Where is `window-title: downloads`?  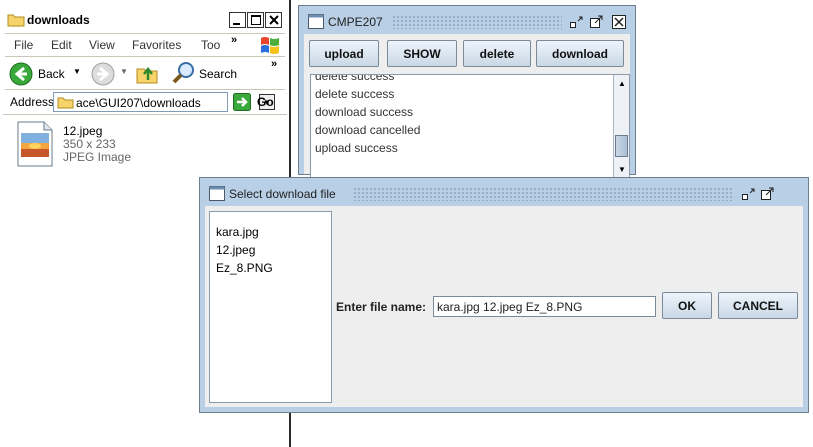
window-title: downloads is located at coordinates (58, 20).